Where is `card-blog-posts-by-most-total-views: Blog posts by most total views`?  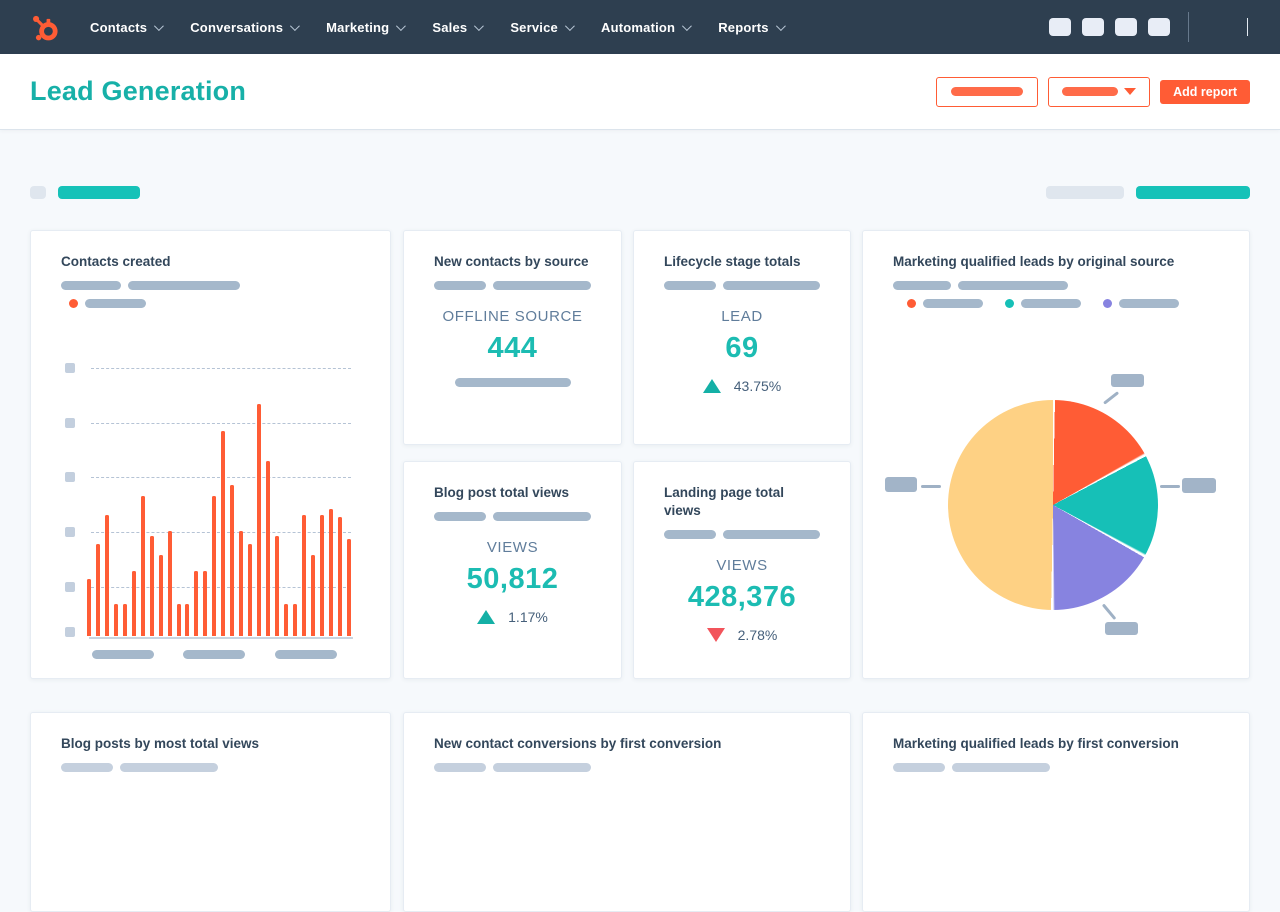 card-blog-posts-by-most-total-views: Blog posts by most total views is located at coordinates (210, 812).